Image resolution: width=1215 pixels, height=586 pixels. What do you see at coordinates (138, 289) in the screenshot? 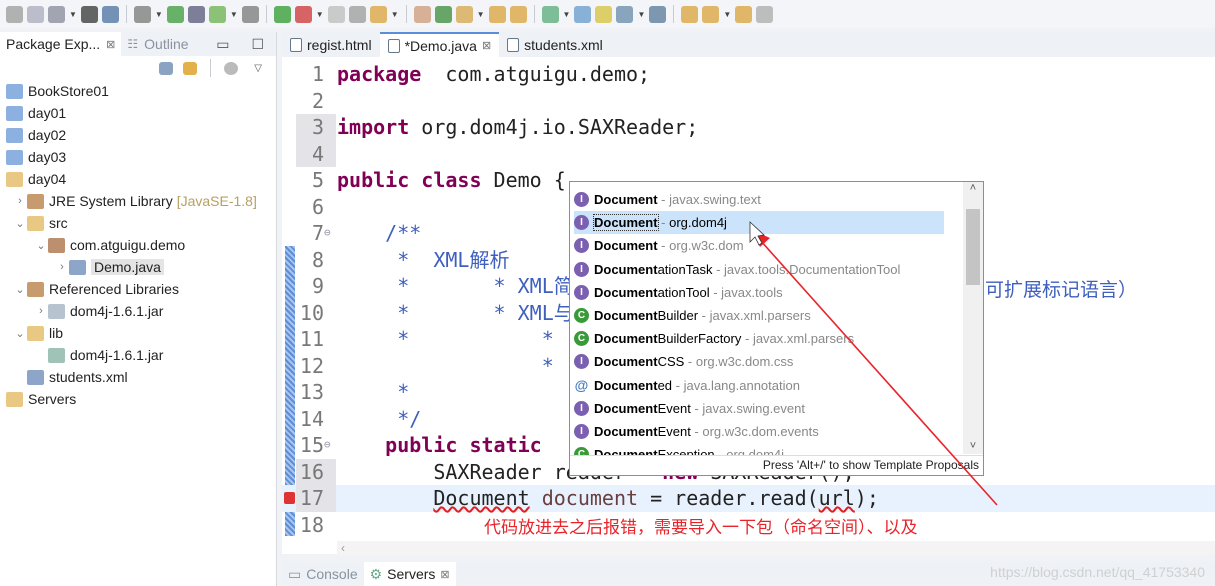
I see `tree-item-referenced-libraries: ⌄ Referenced Libraries` at bounding box center [138, 289].